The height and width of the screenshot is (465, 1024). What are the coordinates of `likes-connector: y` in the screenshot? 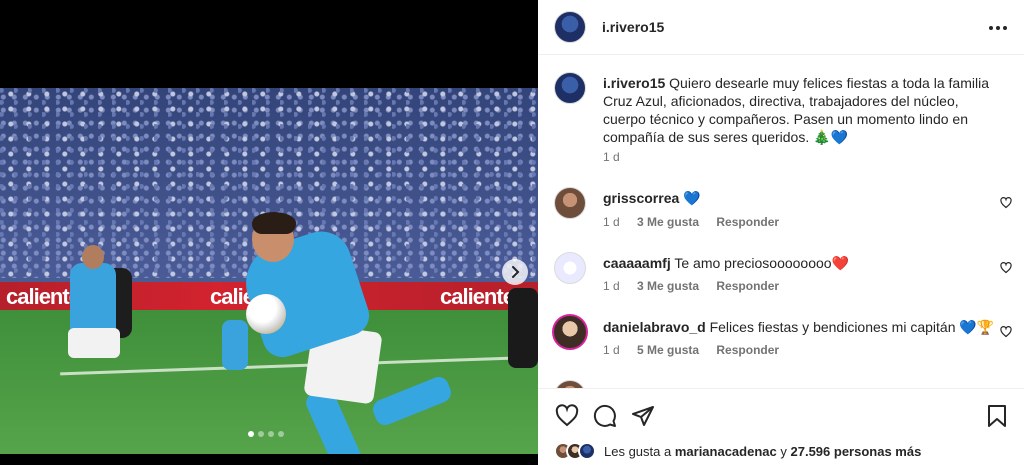 It's located at (783, 451).